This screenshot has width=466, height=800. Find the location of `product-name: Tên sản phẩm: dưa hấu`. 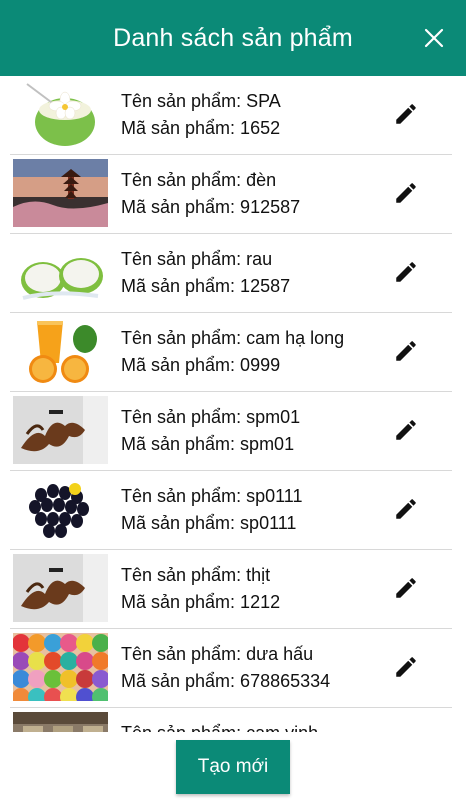

product-name: Tên sản phẩm: dưa hấu is located at coordinates (217, 654).